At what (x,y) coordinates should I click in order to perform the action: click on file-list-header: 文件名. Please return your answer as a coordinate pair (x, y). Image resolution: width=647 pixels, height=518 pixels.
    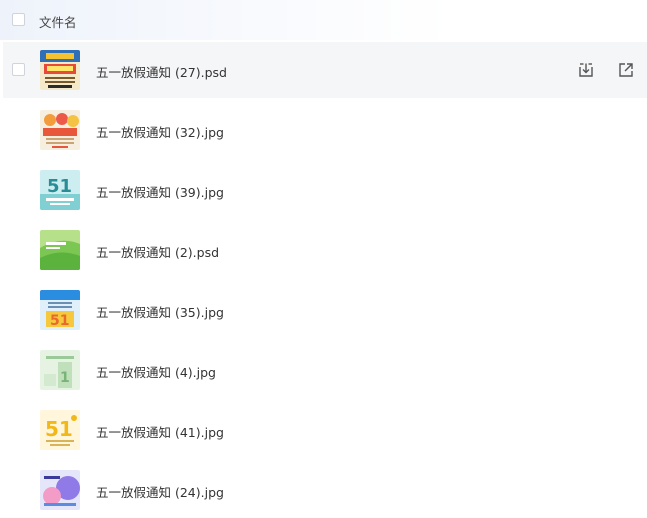
    Looking at the image, I should click on (323, 20).